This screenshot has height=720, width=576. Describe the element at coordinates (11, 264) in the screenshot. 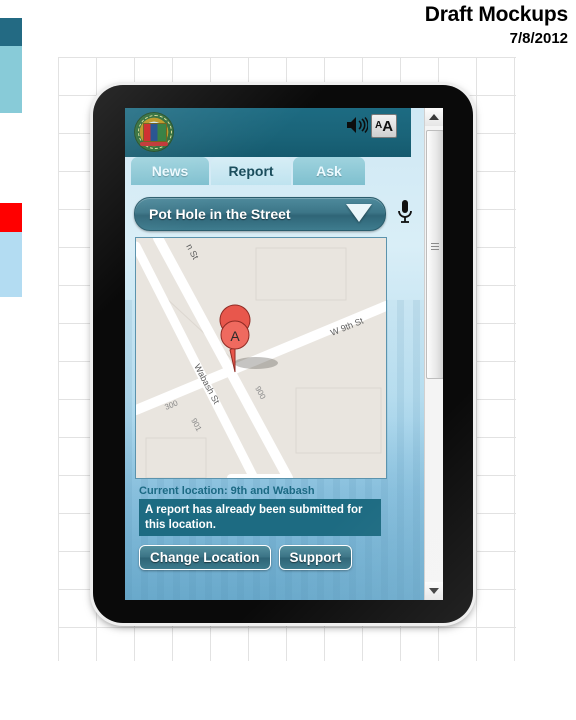

I see `palette-swatch-pale-blue` at that location.